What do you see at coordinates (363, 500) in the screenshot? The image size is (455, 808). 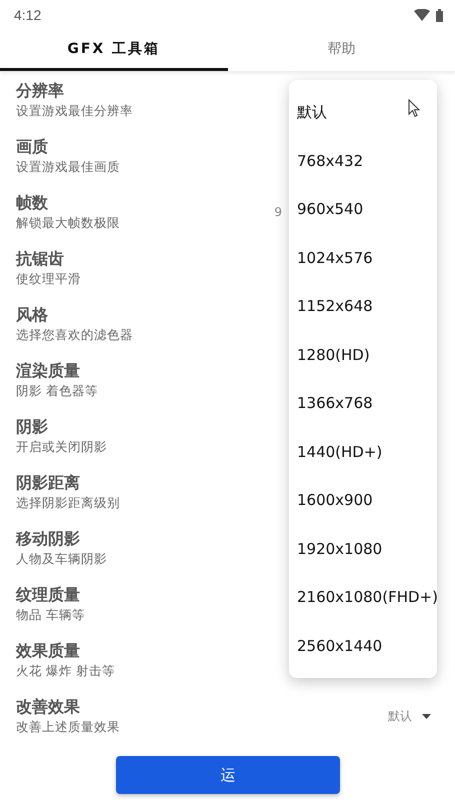 I see `dropdown-option: 1600x900` at bounding box center [363, 500].